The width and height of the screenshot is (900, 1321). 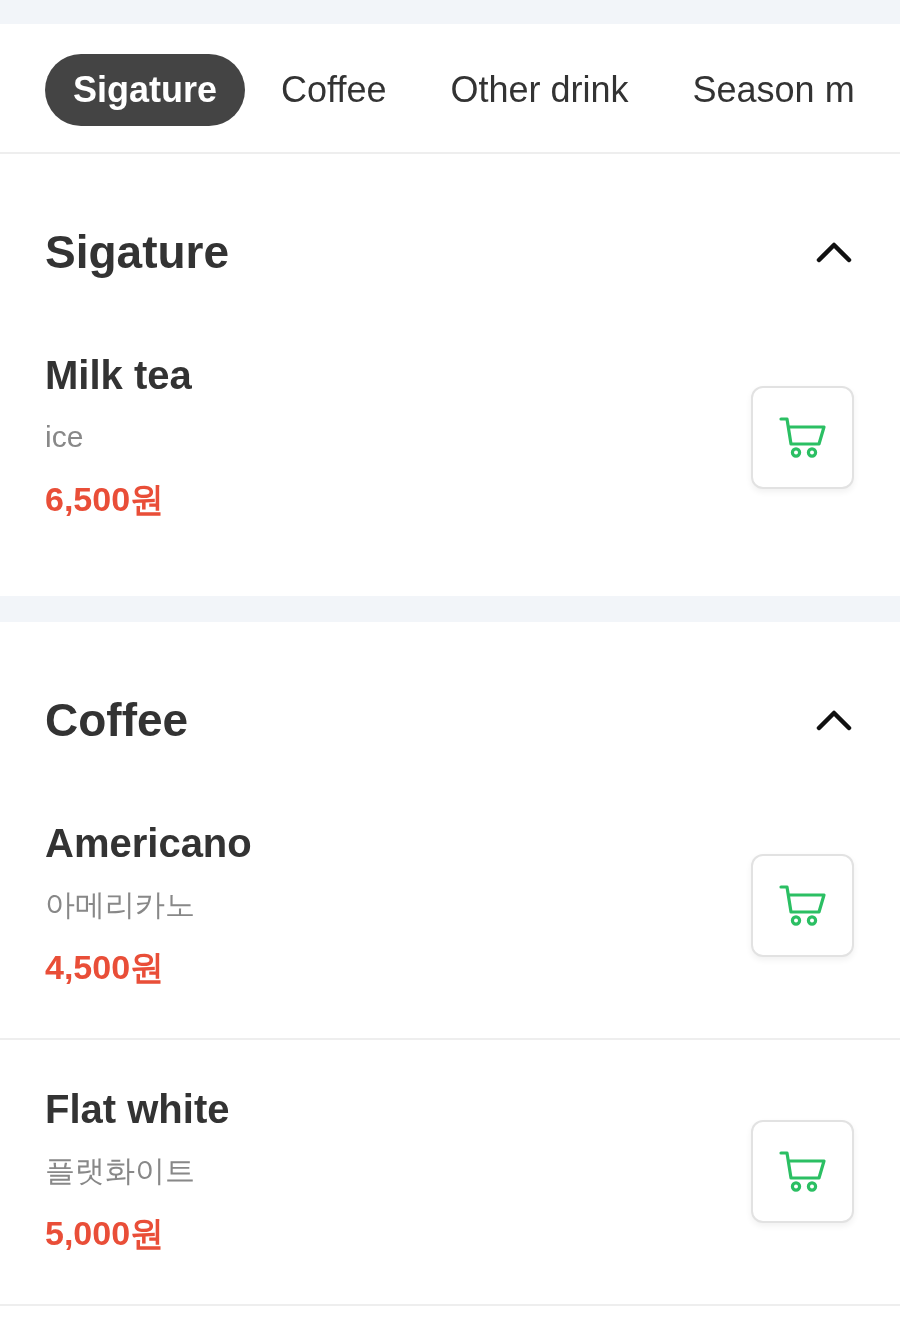 I want to click on menu-item-name: Flat white, so click(x=137, y=1109).